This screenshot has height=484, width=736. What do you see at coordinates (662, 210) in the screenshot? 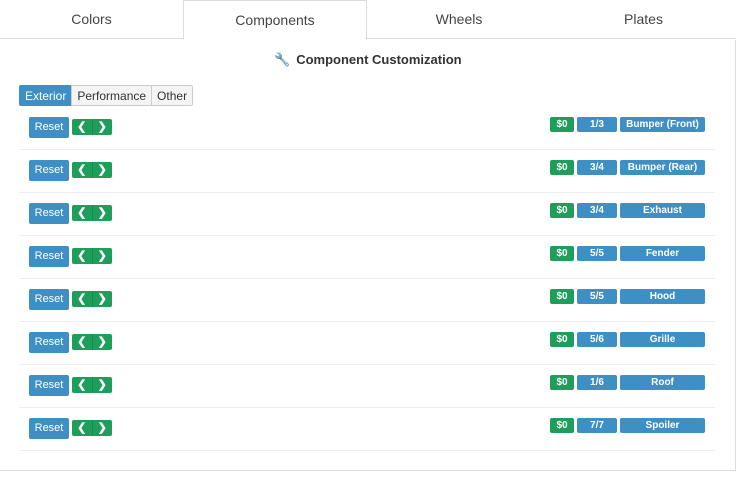
I see `component-name-badge: Exhaust` at bounding box center [662, 210].